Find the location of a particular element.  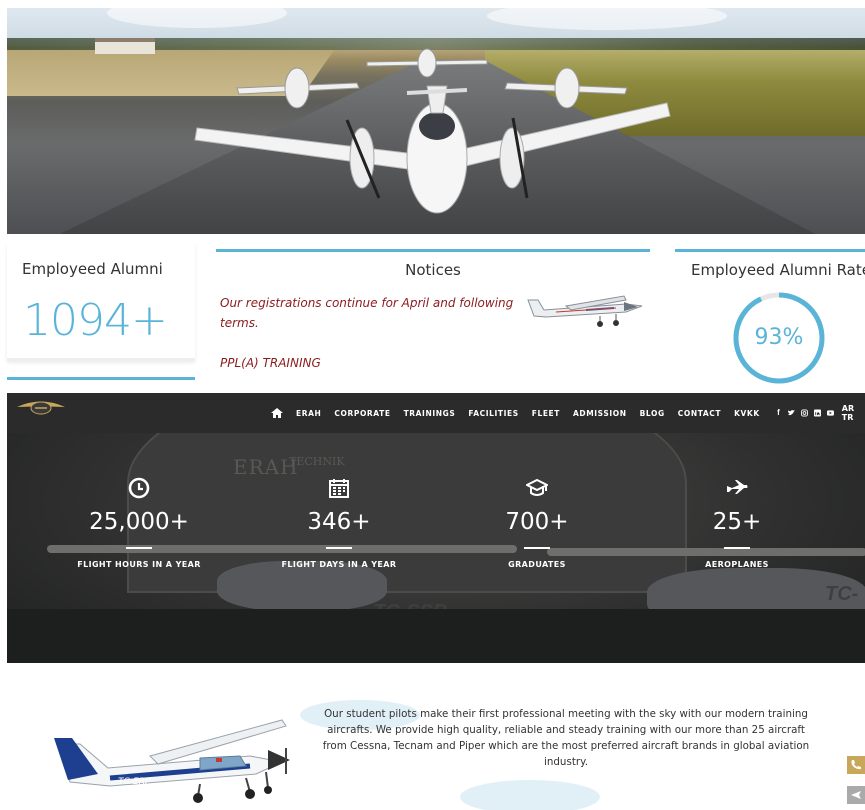

stat-value: 346+ is located at coordinates (339, 522).